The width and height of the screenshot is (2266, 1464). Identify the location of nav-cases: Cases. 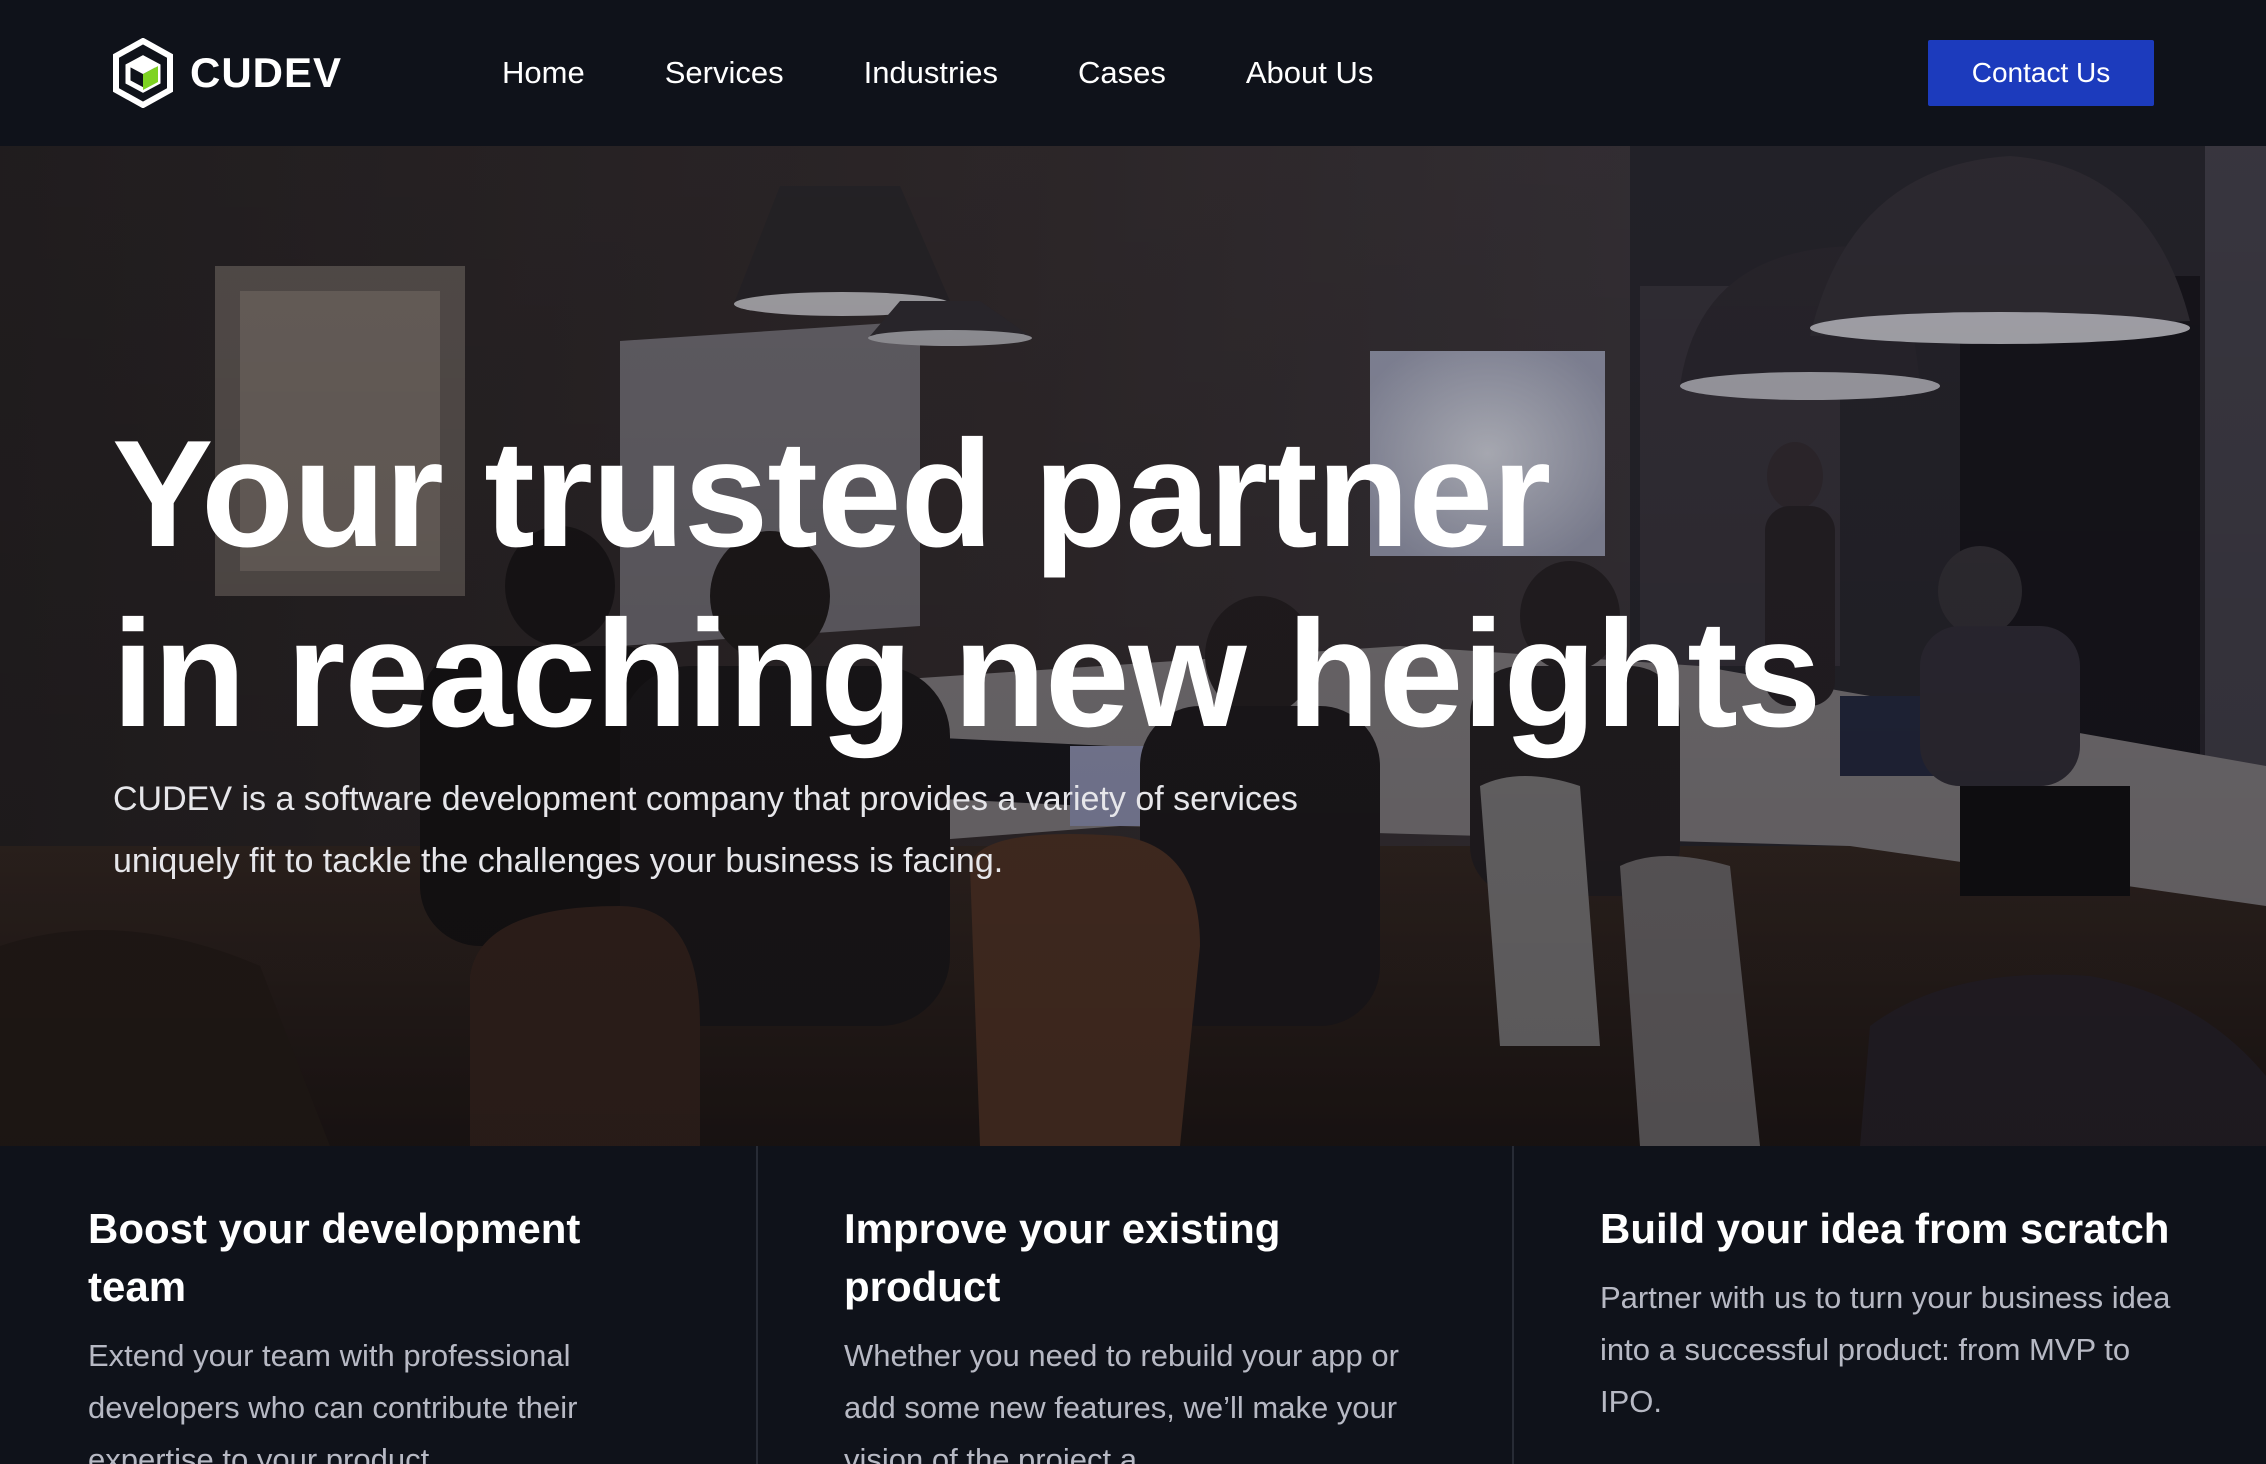
(1122, 73).